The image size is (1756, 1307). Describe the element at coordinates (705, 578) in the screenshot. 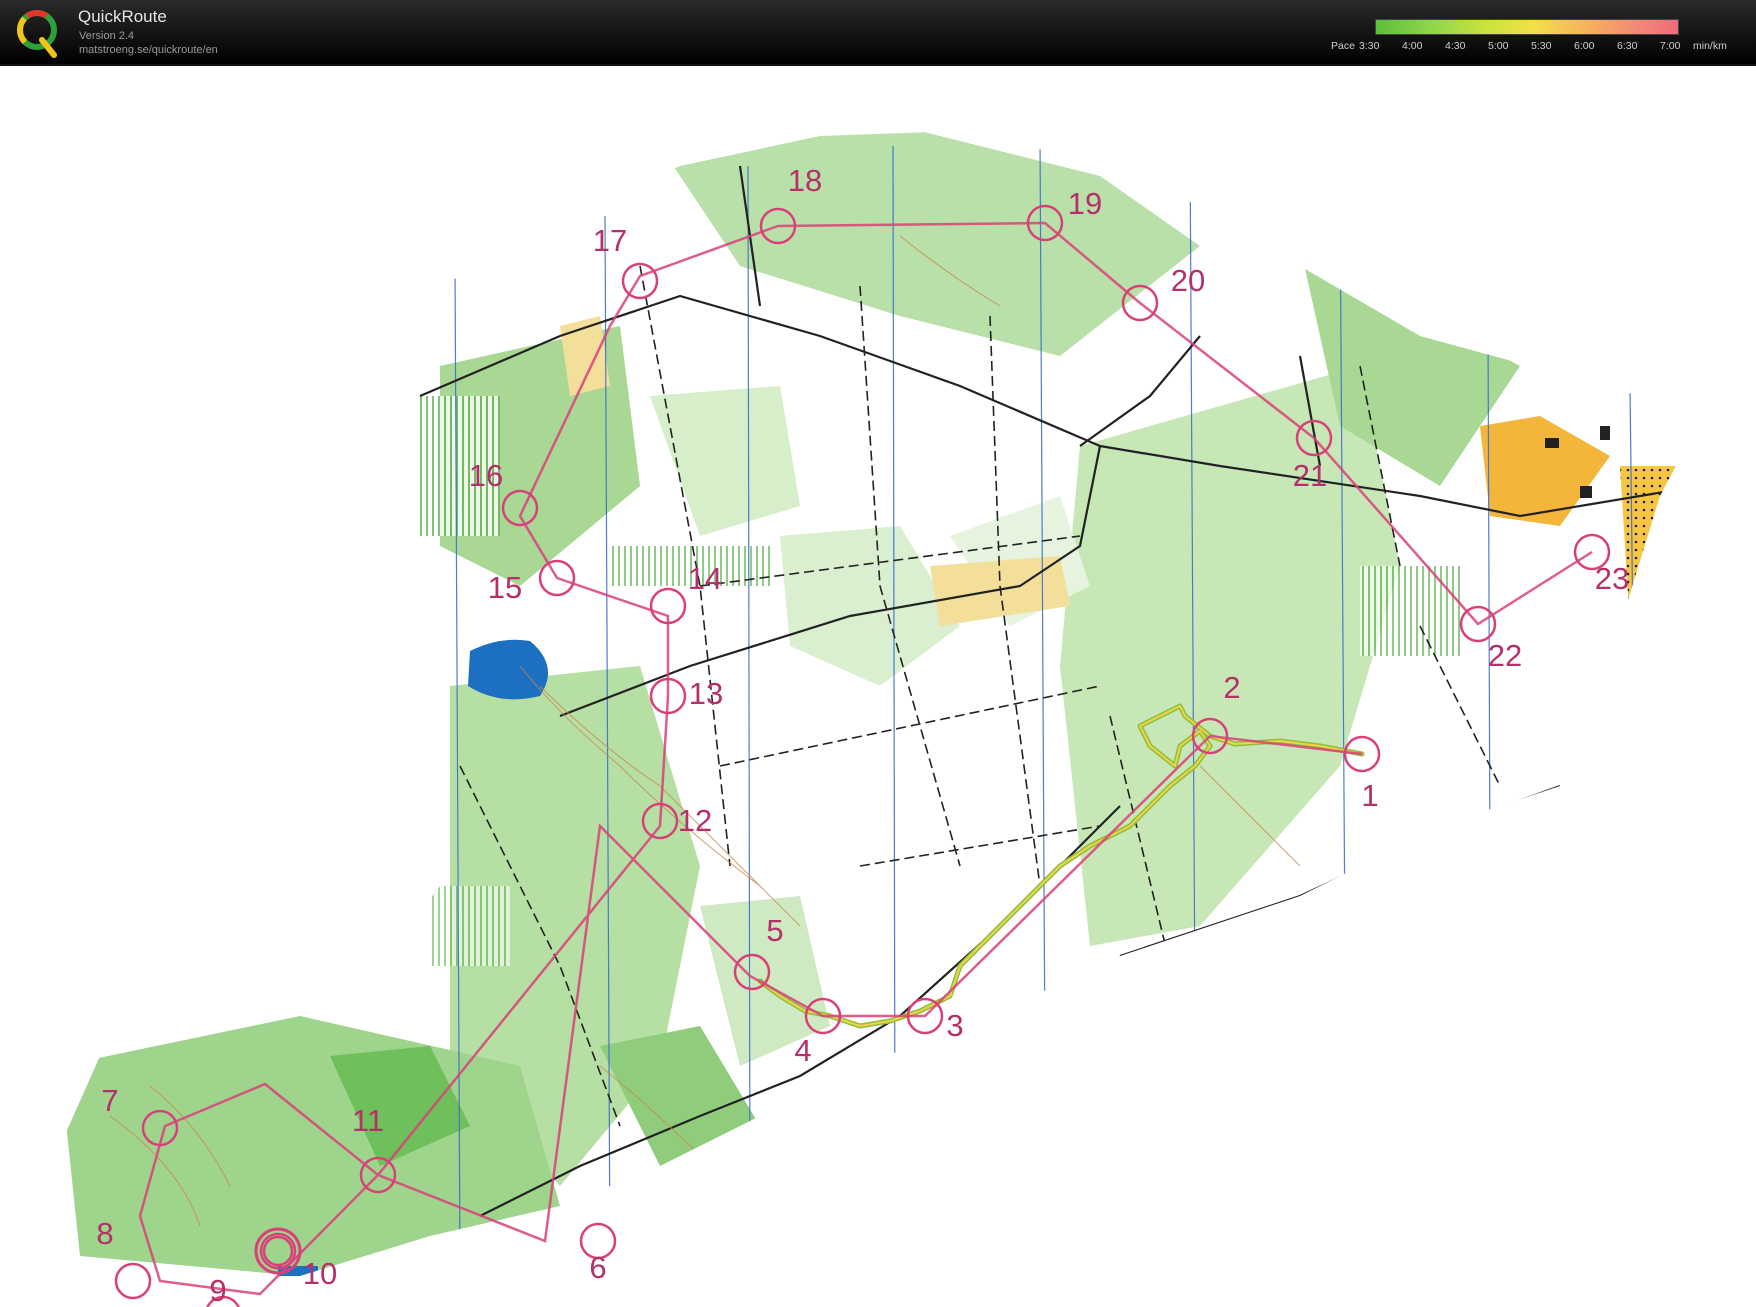

I see `control-number: 14` at that location.